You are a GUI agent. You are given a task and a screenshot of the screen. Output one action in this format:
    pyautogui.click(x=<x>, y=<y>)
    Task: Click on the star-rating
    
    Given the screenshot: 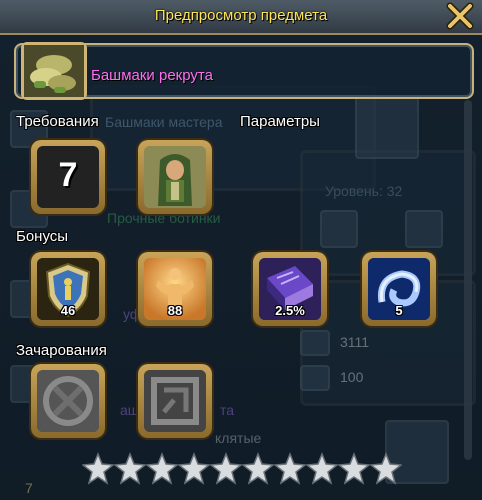 What is the action you would take?
    pyautogui.click(x=242, y=469)
    